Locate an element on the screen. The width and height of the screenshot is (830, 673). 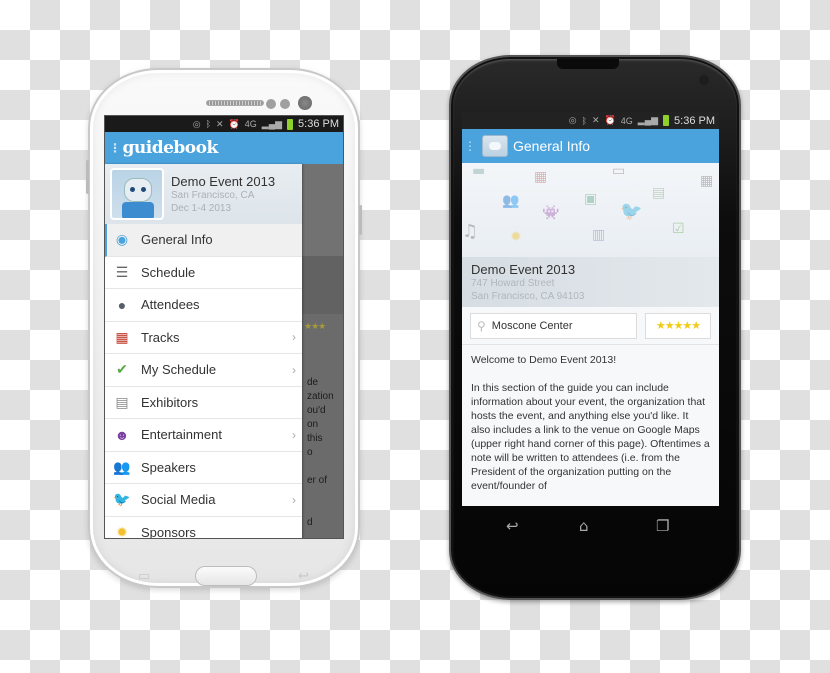
drawer-item-label: Schedule is located at coordinates (168, 272).